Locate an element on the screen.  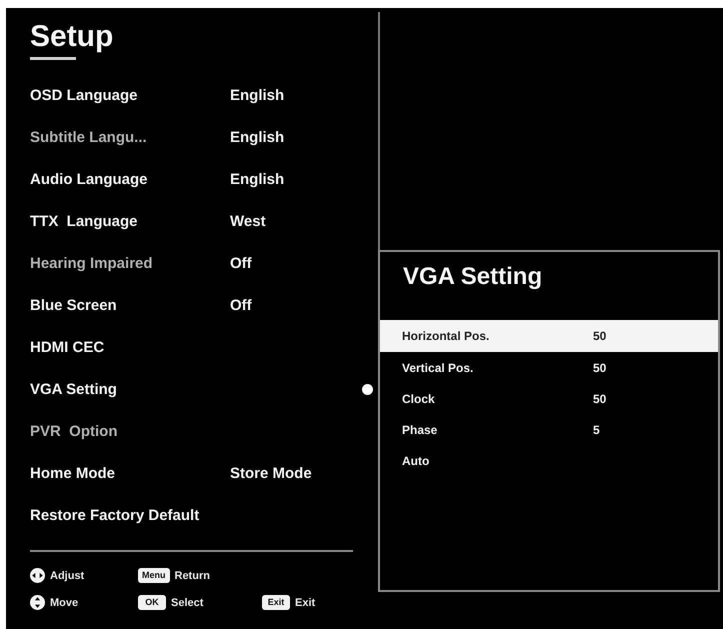
submenu-item: Phase 5 is located at coordinates (549, 429).